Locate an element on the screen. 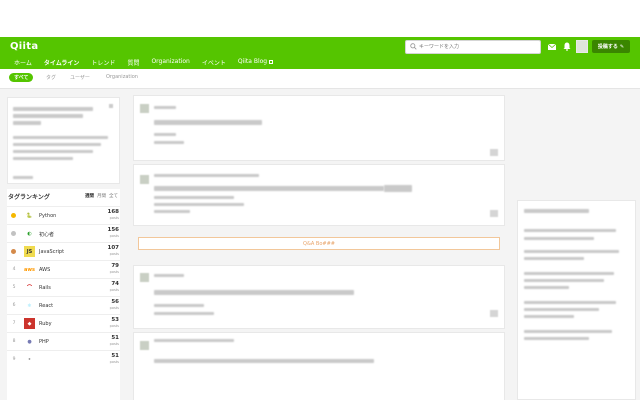  period-all: 全て is located at coordinates (113, 196).